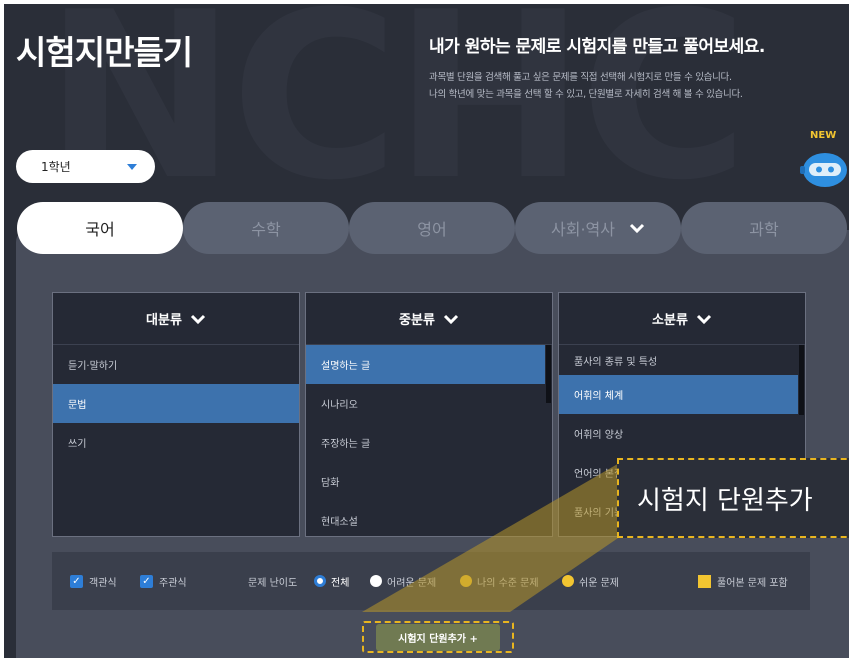  Describe the element at coordinates (823, 168) in the screenshot. I see `robot-mascot-icon` at that location.